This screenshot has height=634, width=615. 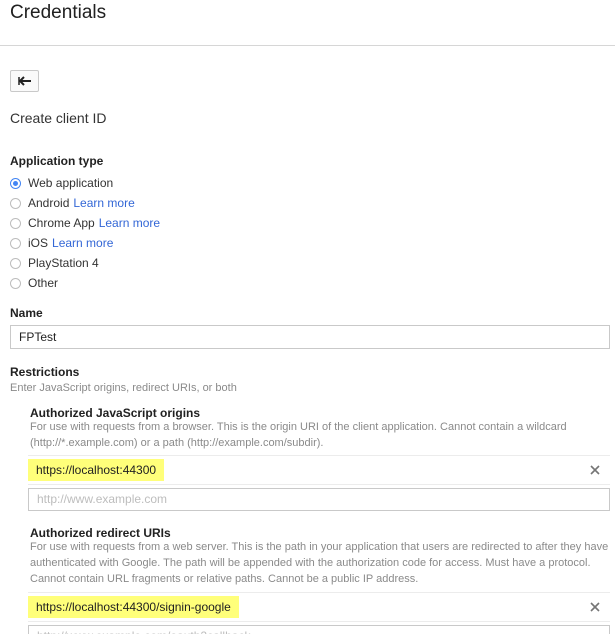 I want to click on js-origin-new-input: http://www.example.com, so click(x=319, y=499).